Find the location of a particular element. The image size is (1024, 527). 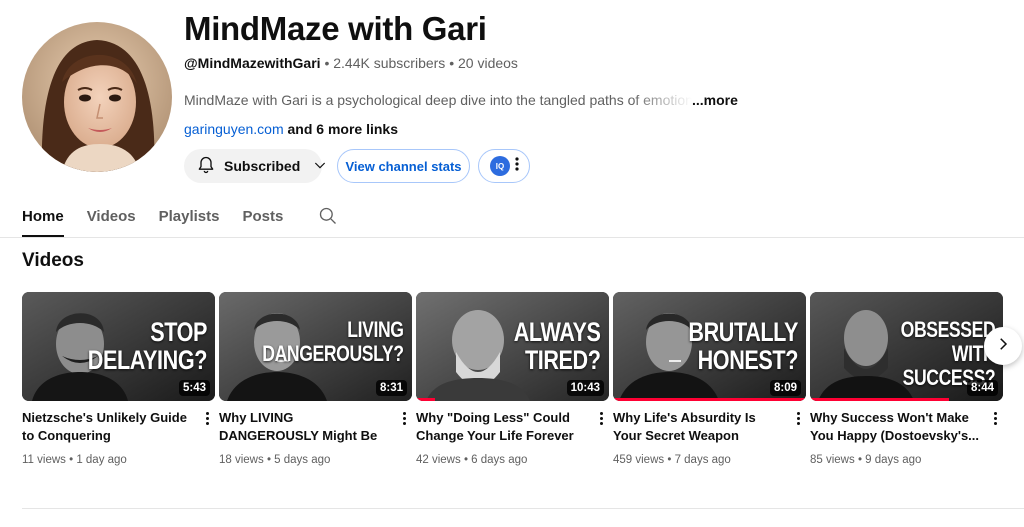

video-meta: 459 views • 7 days ago is located at coordinates (672, 460).